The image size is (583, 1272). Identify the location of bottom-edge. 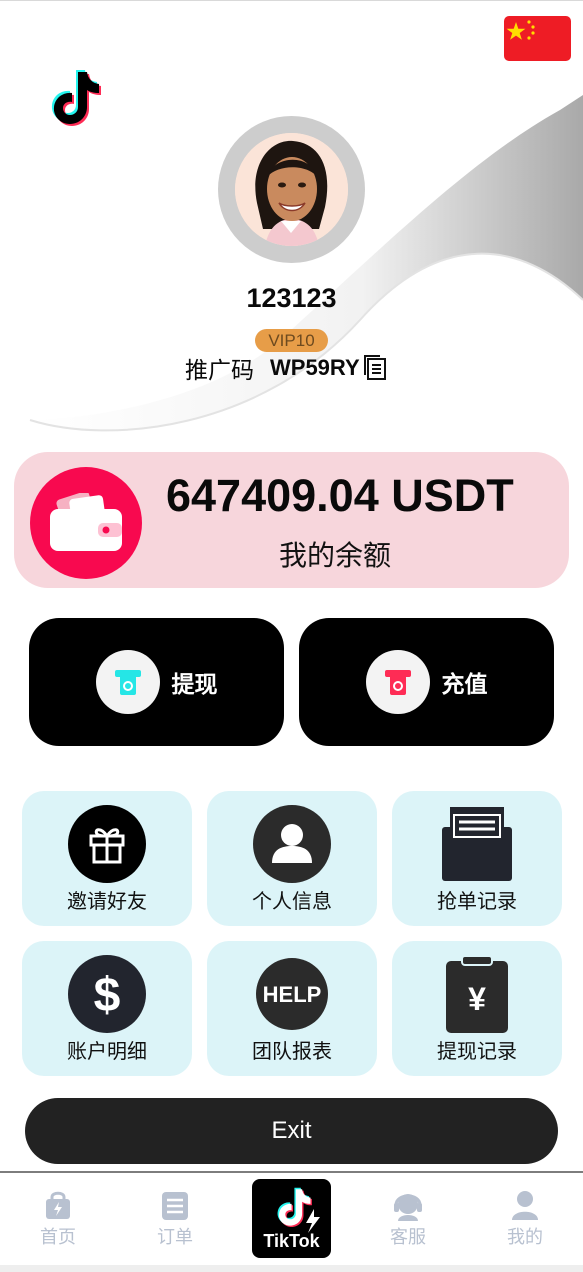
(291, 1268).